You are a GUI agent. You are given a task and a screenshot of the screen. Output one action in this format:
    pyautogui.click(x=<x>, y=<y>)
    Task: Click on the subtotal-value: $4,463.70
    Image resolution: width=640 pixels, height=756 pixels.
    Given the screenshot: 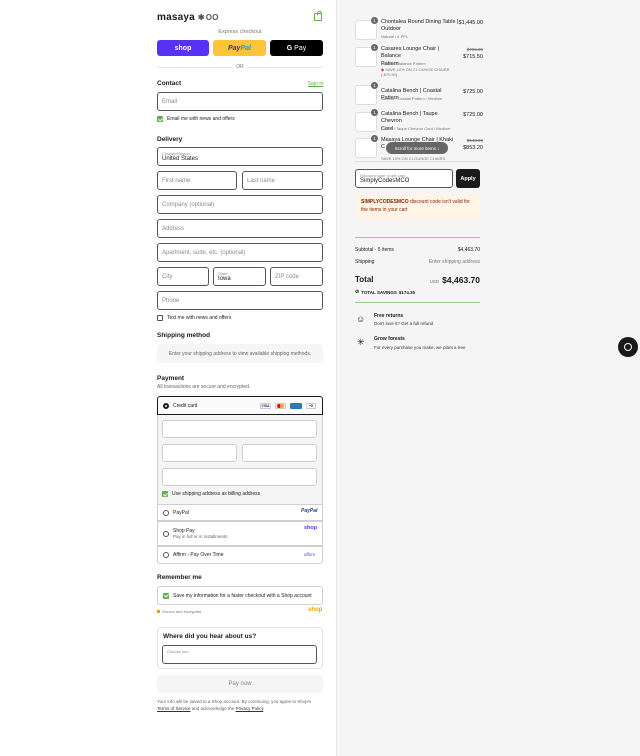 What is the action you would take?
    pyautogui.click(x=468, y=250)
    